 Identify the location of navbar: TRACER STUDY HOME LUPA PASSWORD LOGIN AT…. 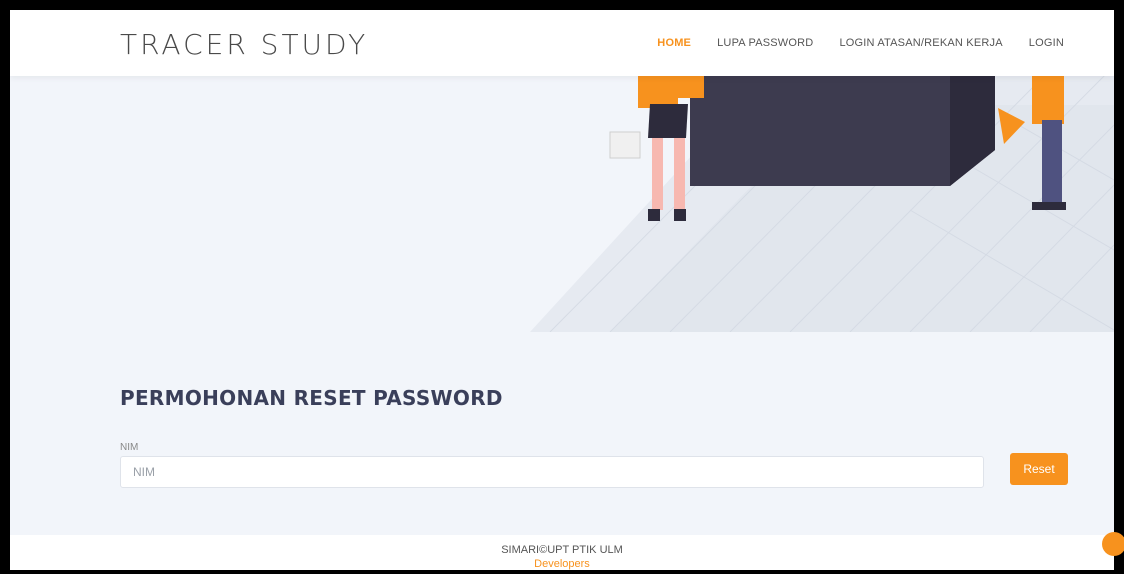
(562, 43).